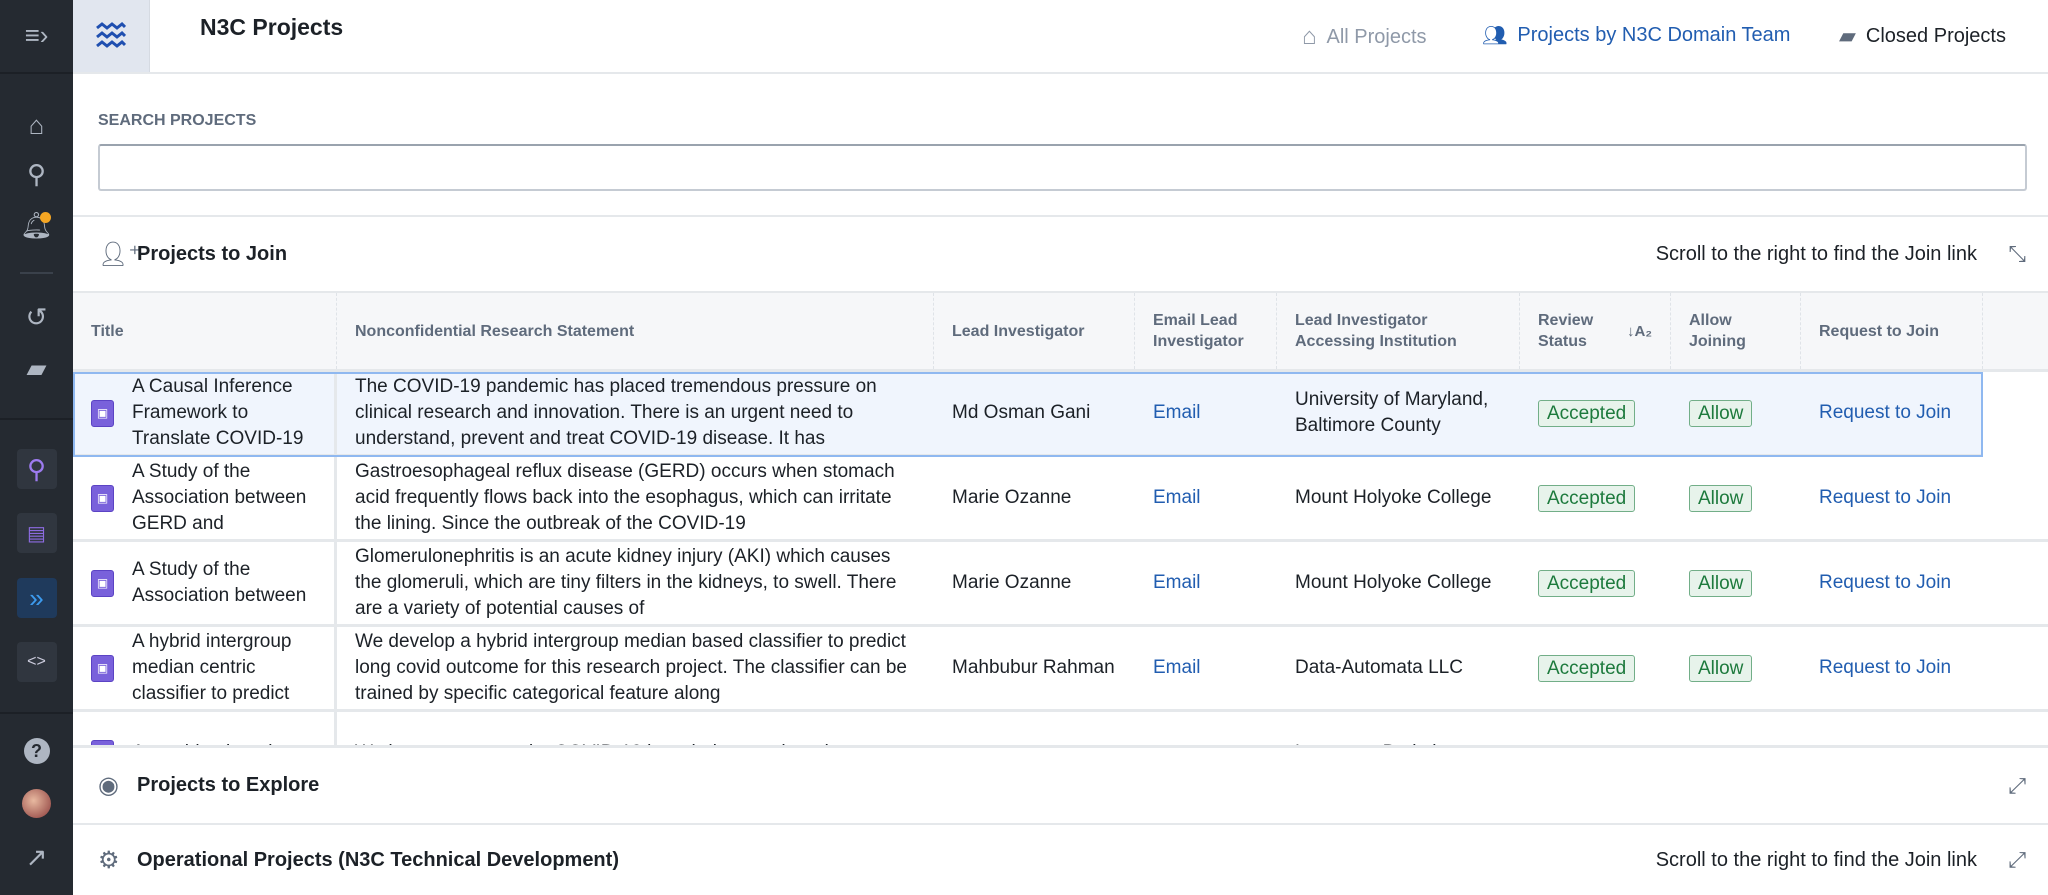  What do you see at coordinates (36, 662) in the screenshot?
I see `app-code-icon: <>` at bounding box center [36, 662].